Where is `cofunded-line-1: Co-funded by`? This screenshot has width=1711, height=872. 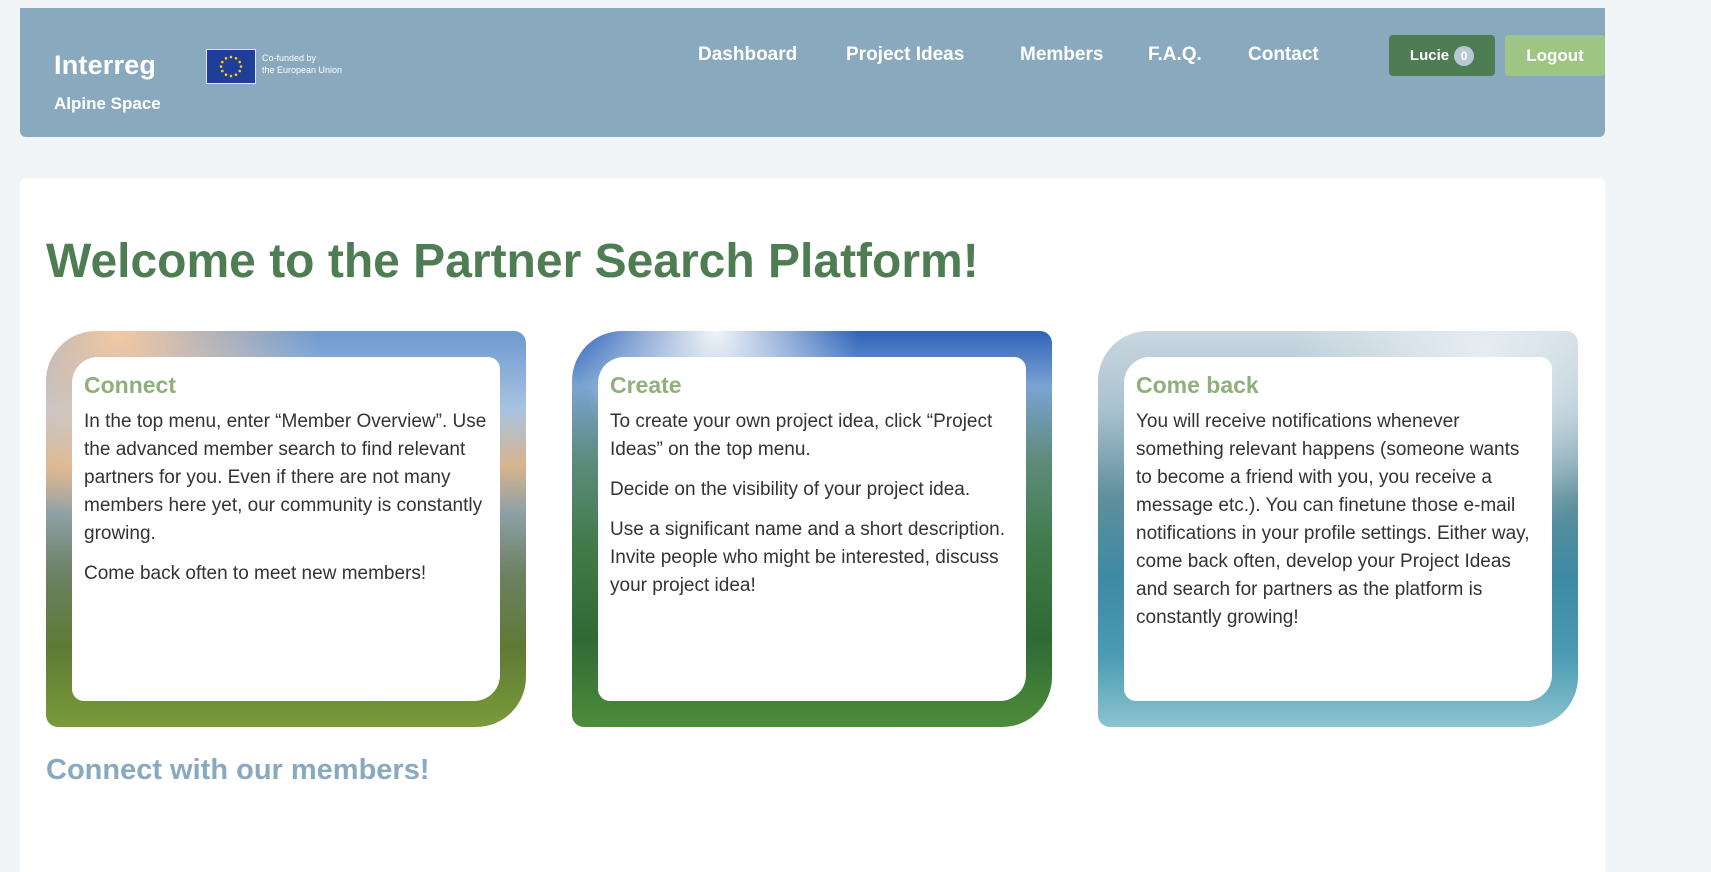
cofunded-line-1: Co-funded by is located at coordinates (289, 58).